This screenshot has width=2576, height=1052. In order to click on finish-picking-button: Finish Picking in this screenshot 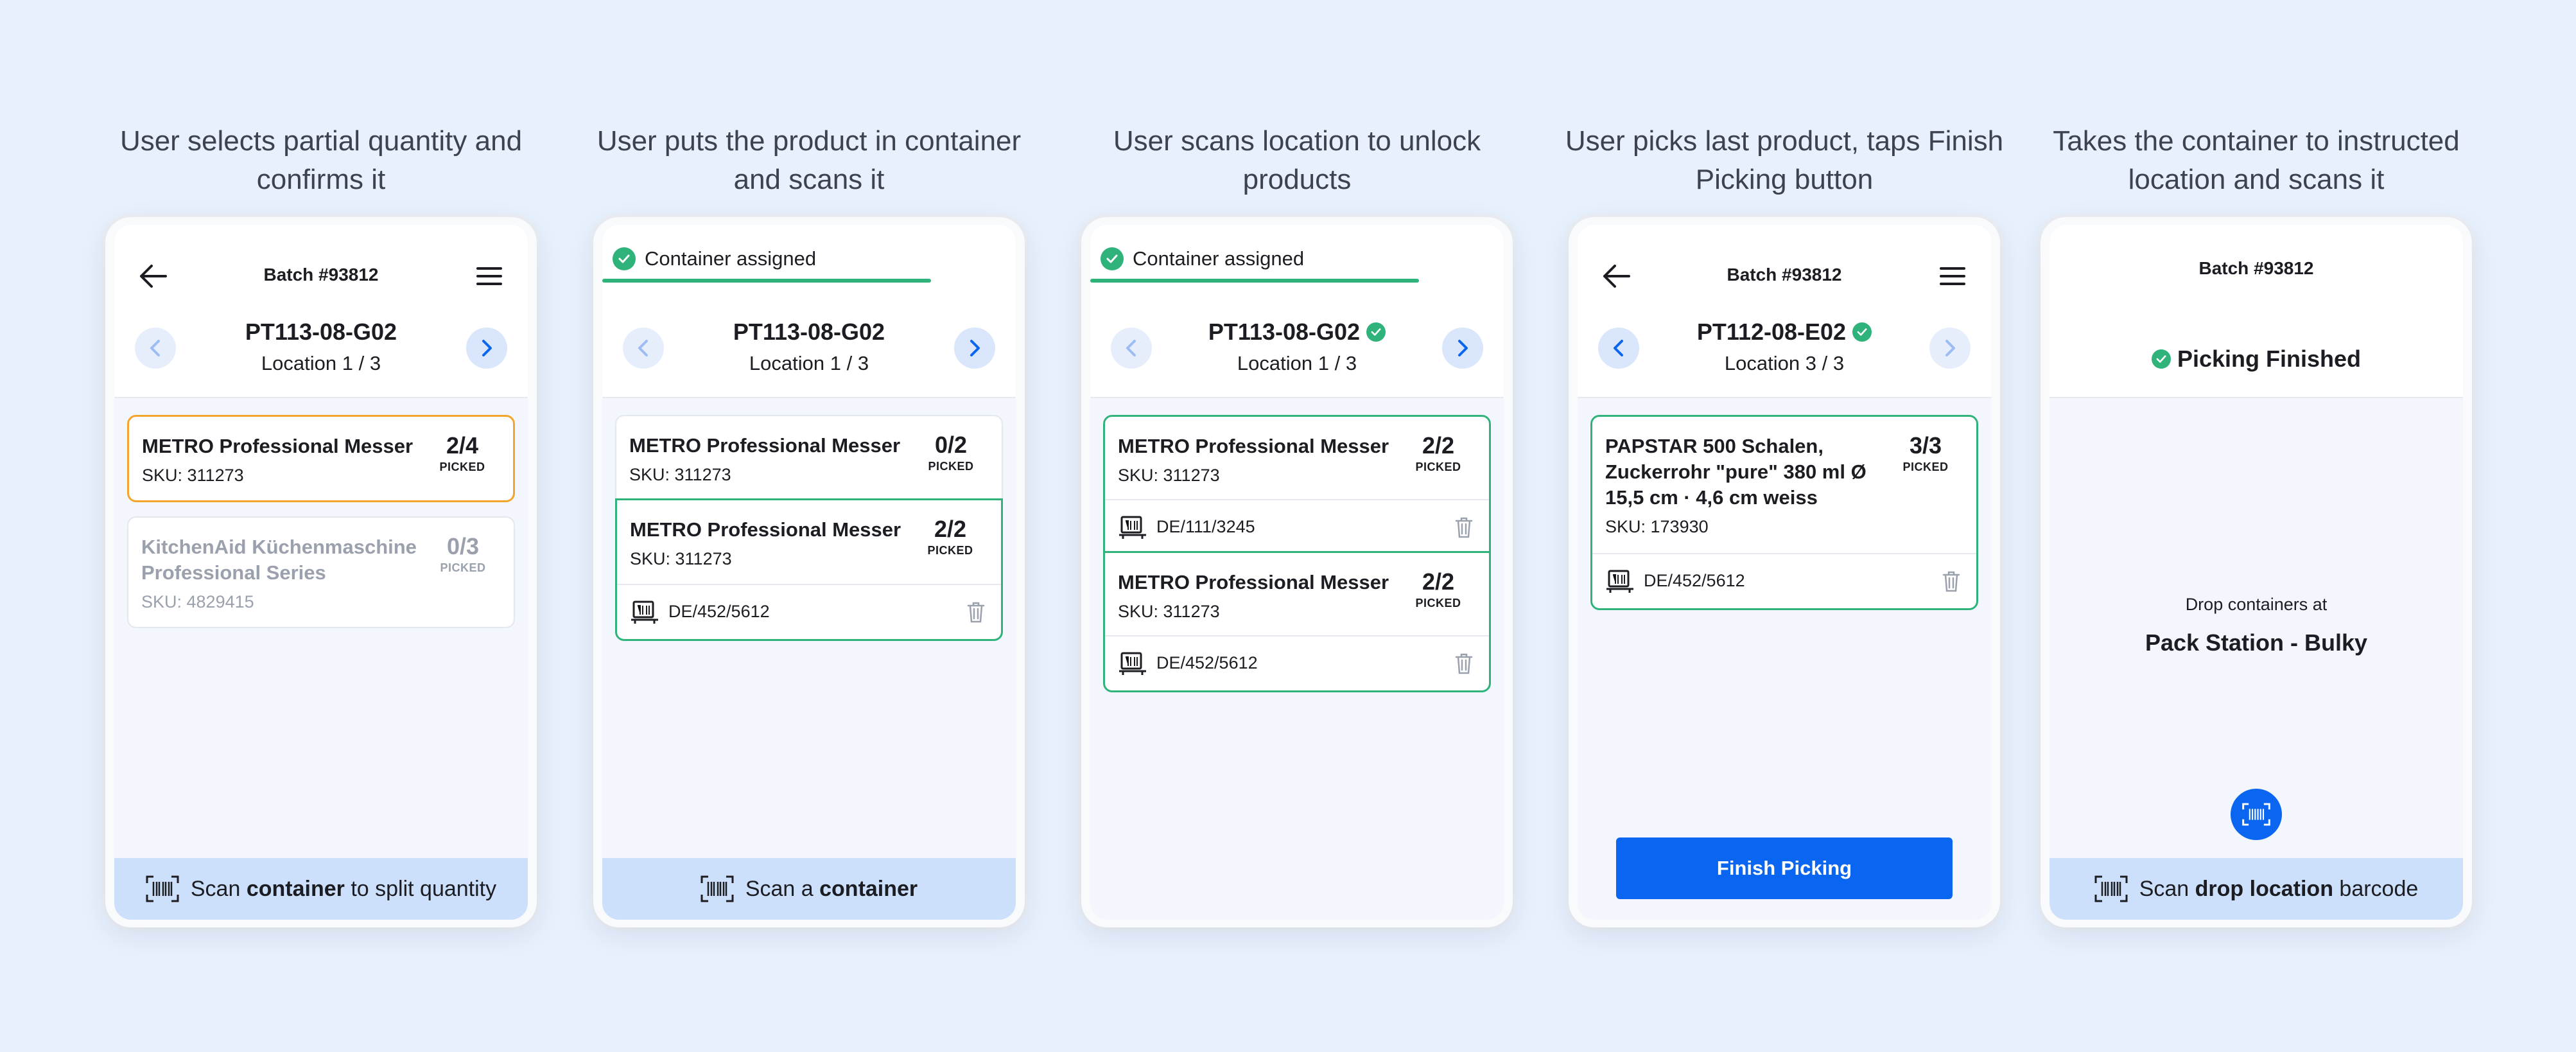, I will do `click(1784, 868)`.